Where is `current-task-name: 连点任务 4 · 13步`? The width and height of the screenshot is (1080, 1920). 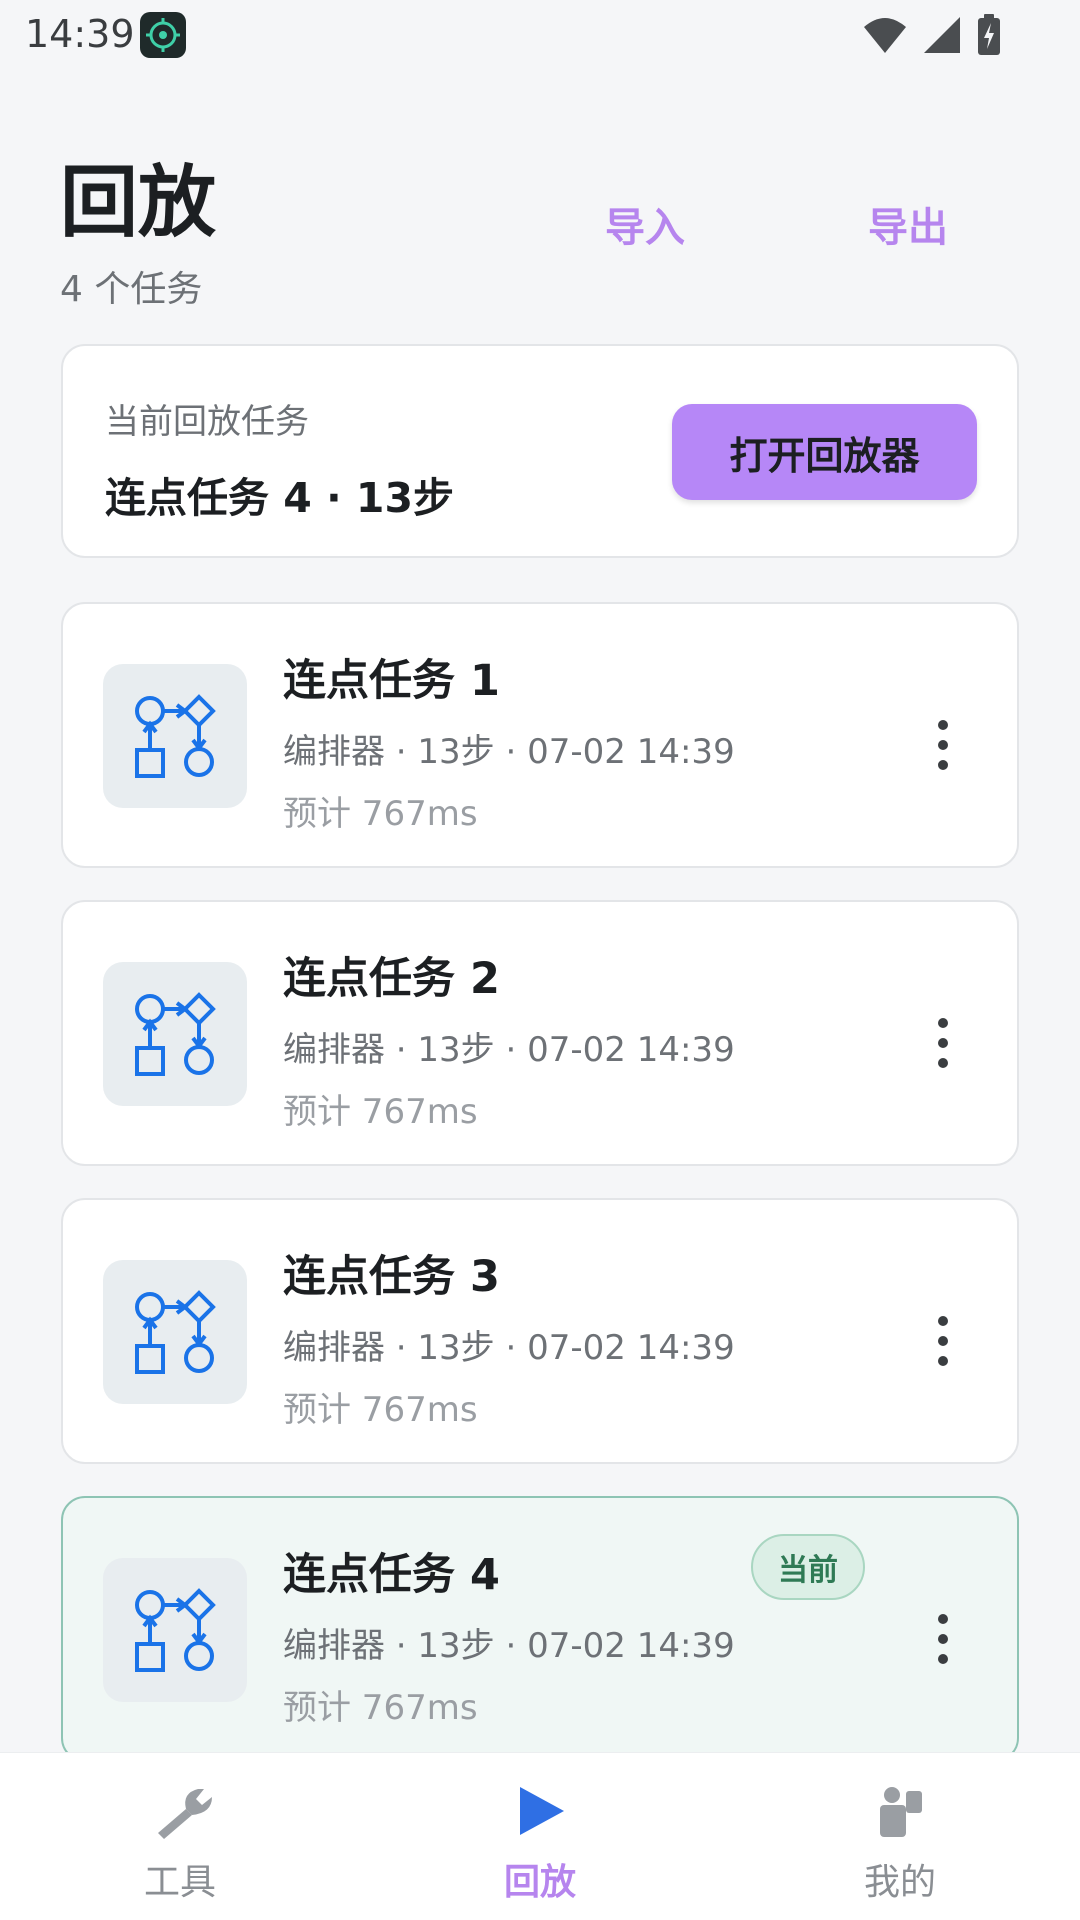
current-task-name: 连点任务 4 · 13步 is located at coordinates (279, 498).